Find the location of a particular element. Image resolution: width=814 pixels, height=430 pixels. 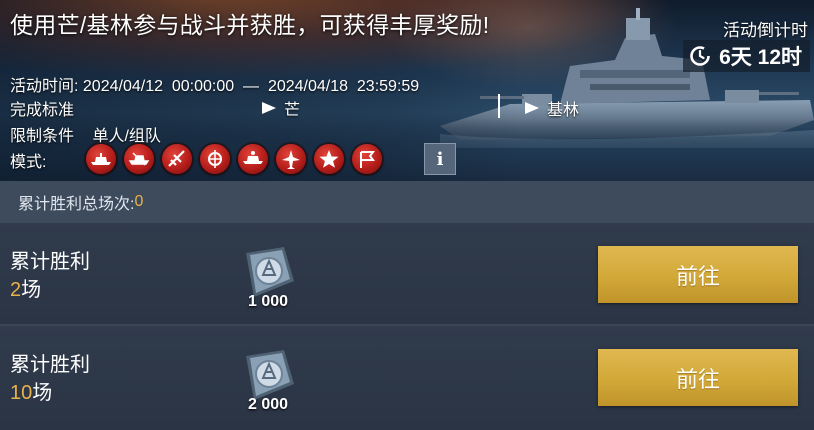

limit-row: 限制条件 单人/组队 is located at coordinates (85, 134).